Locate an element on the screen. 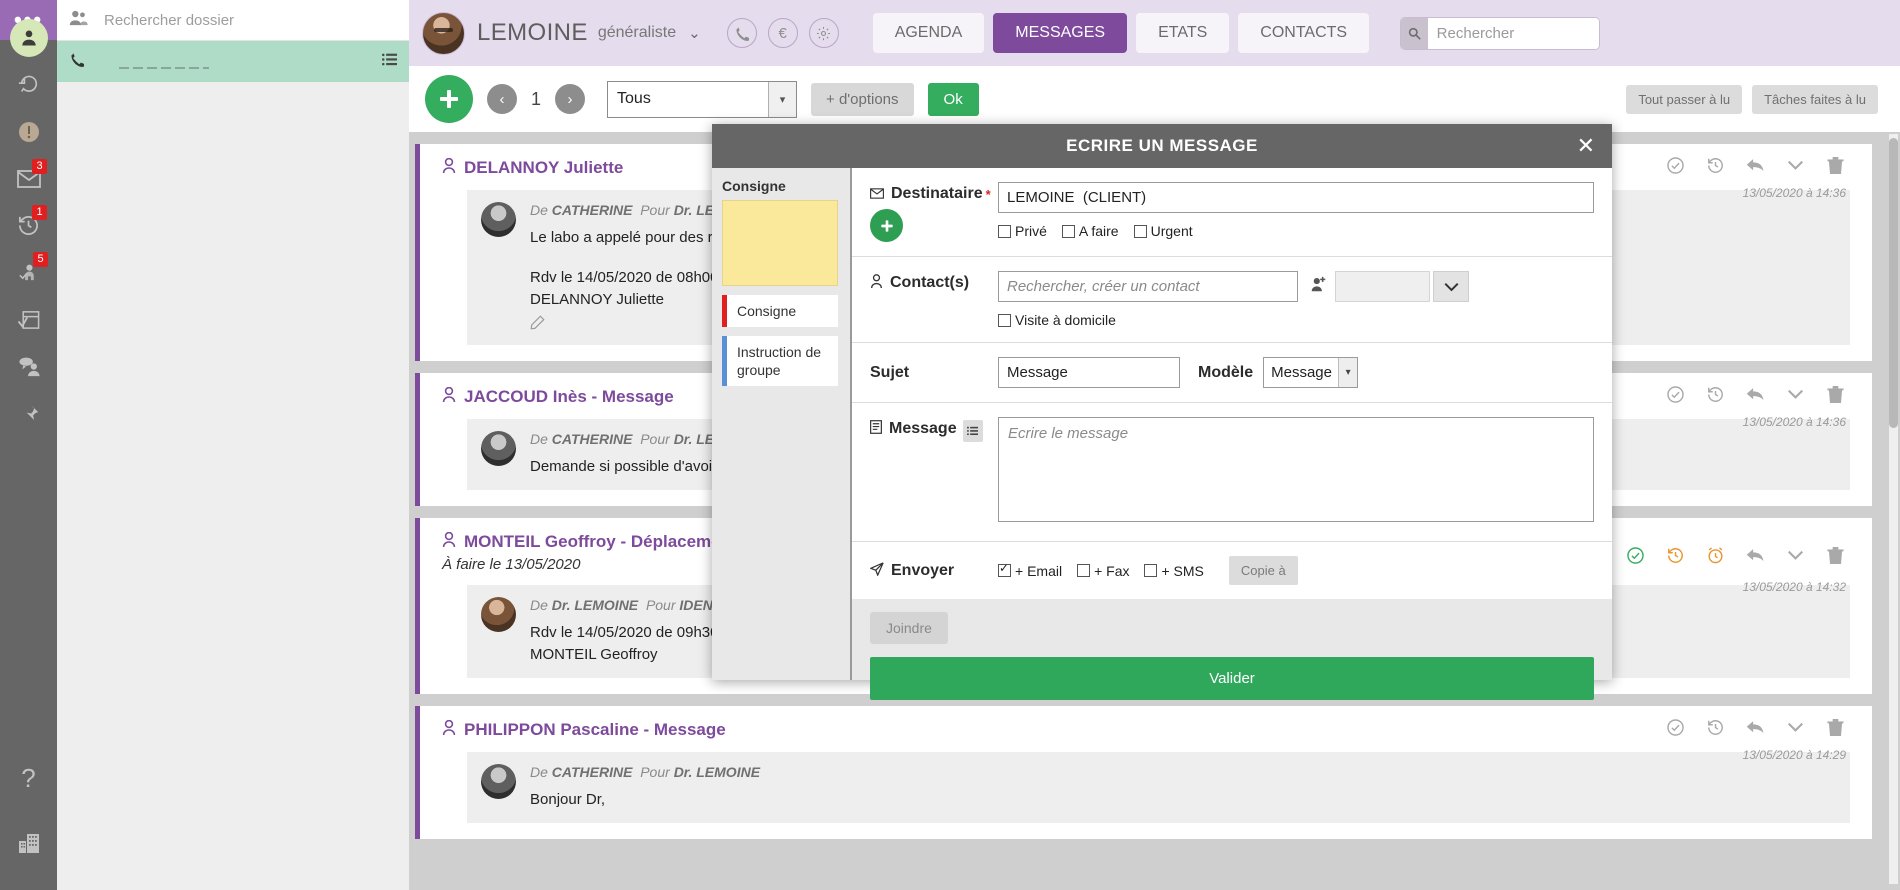 The image size is (1900, 890). modal-left-item-consigne: Consigne is located at coordinates (780, 311).